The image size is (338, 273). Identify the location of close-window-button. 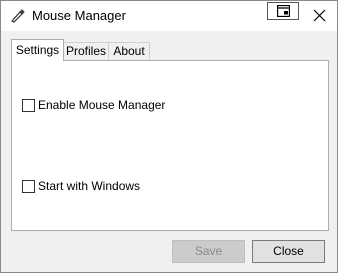
(320, 16).